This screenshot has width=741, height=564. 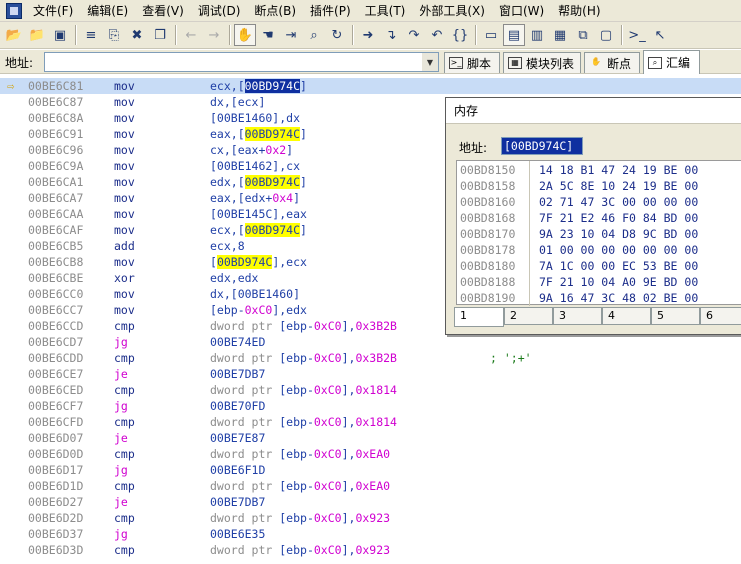 What do you see at coordinates (479, 317) in the screenshot?
I see `memory-tab-1: 1` at bounding box center [479, 317].